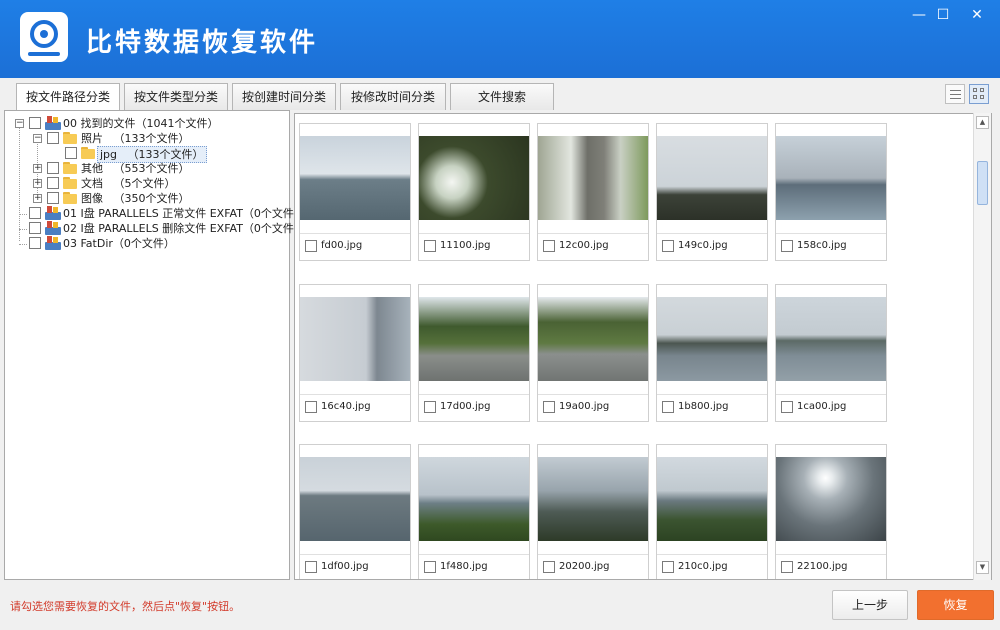  I want to click on file-name: 16c40.jpg, so click(346, 406).